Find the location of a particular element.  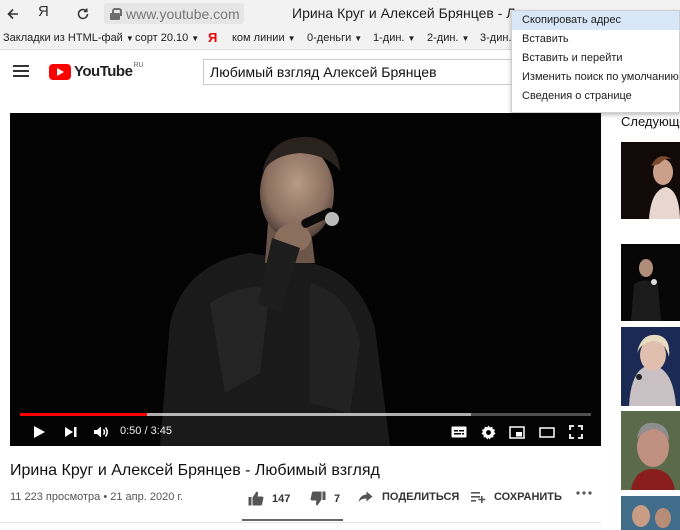

time-display: 0:50 / 3:45 is located at coordinates (146, 431).